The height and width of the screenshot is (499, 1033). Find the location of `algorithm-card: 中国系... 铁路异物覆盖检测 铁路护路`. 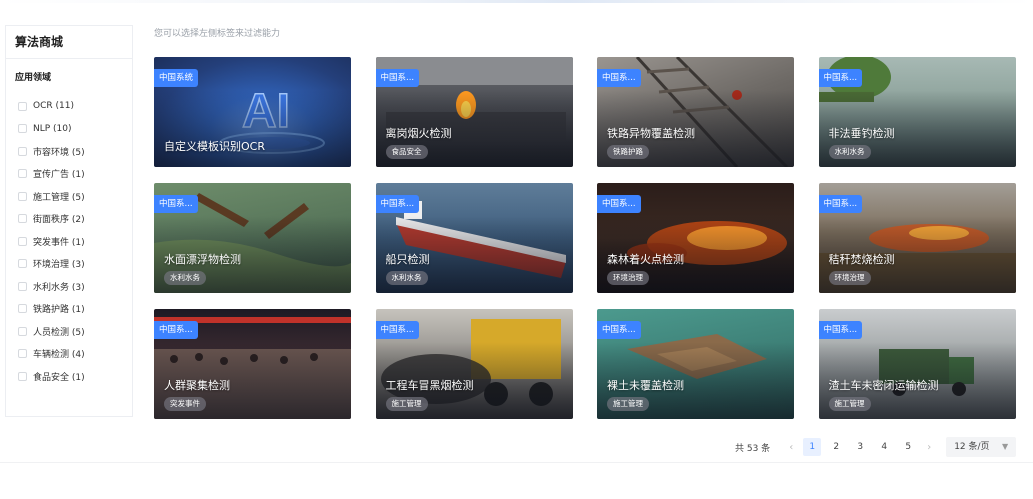

algorithm-card: 中国系... 铁路异物覆盖检测 铁路护路 is located at coordinates (695, 112).